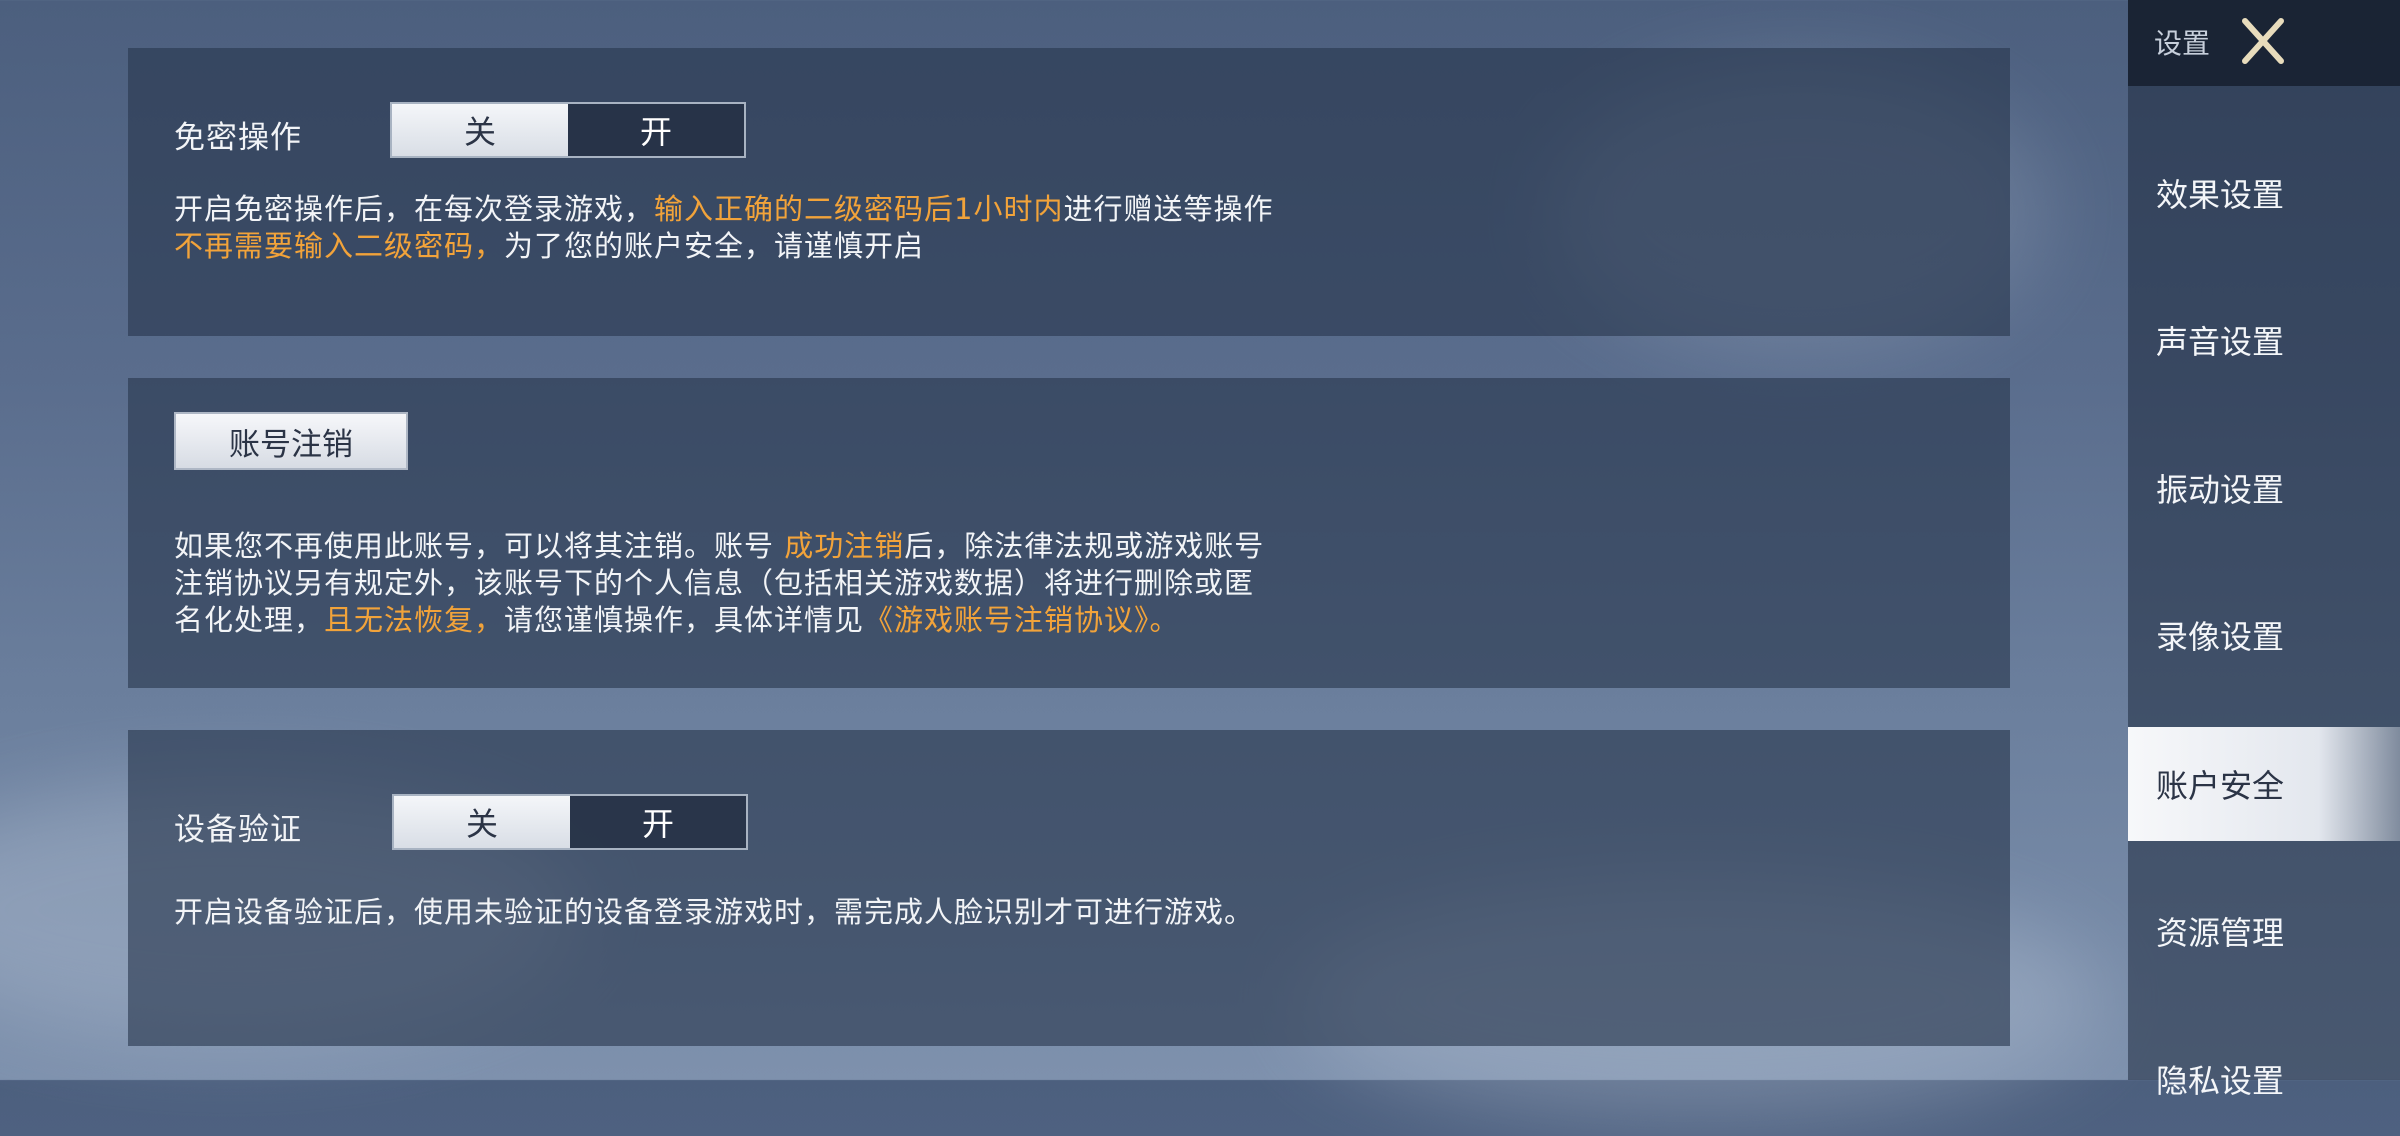 The height and width of the screenshot is (1136, 2400). I want to click on desc-text: 注销协议另有规定外，该账号下的个人信息（包括相关游戏数据）将进行删除或匿, so click(714, 583).